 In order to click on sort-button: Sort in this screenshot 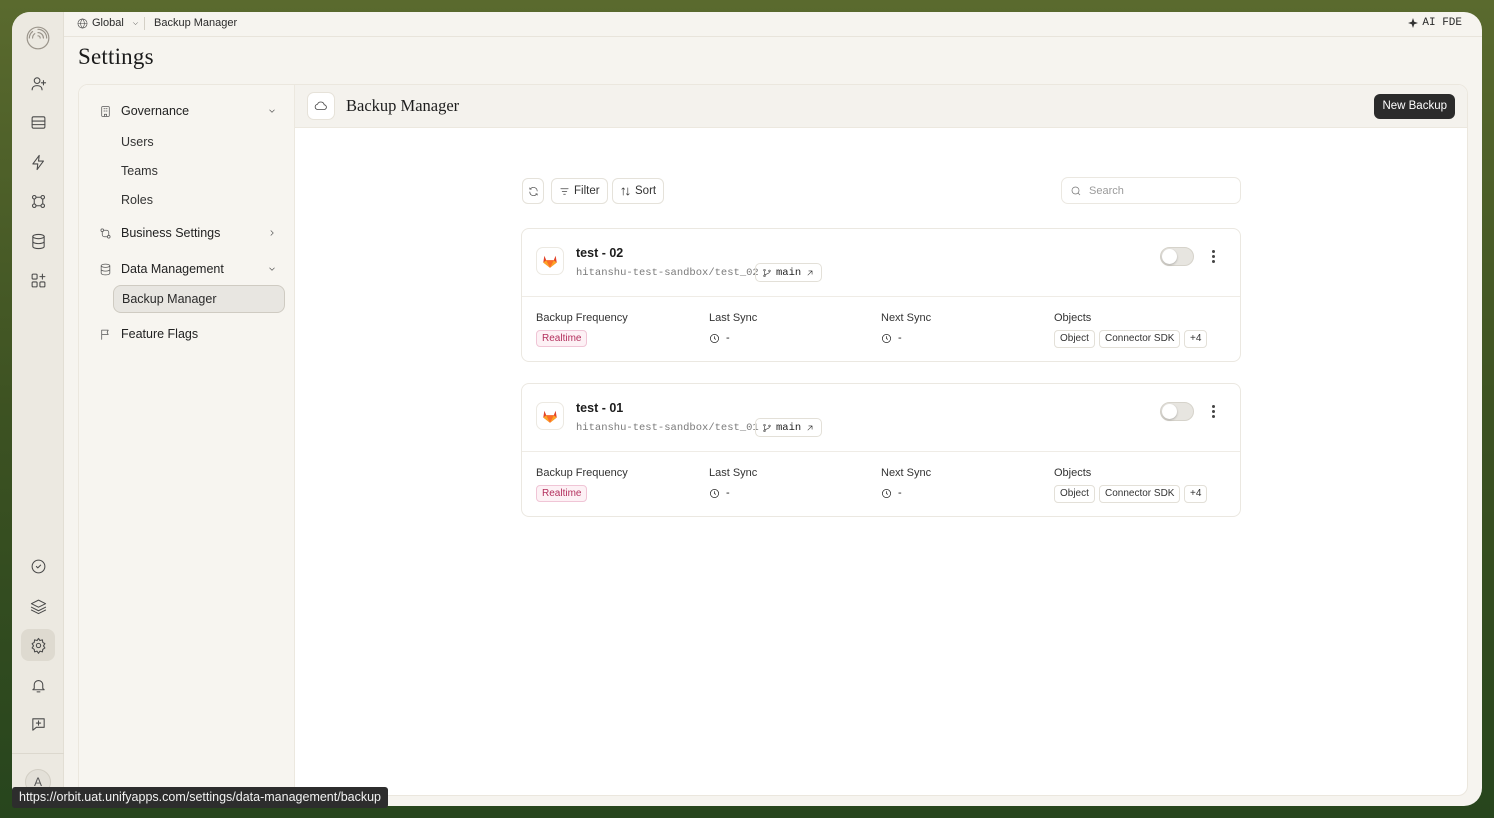, I will do `click(638, 191)`.